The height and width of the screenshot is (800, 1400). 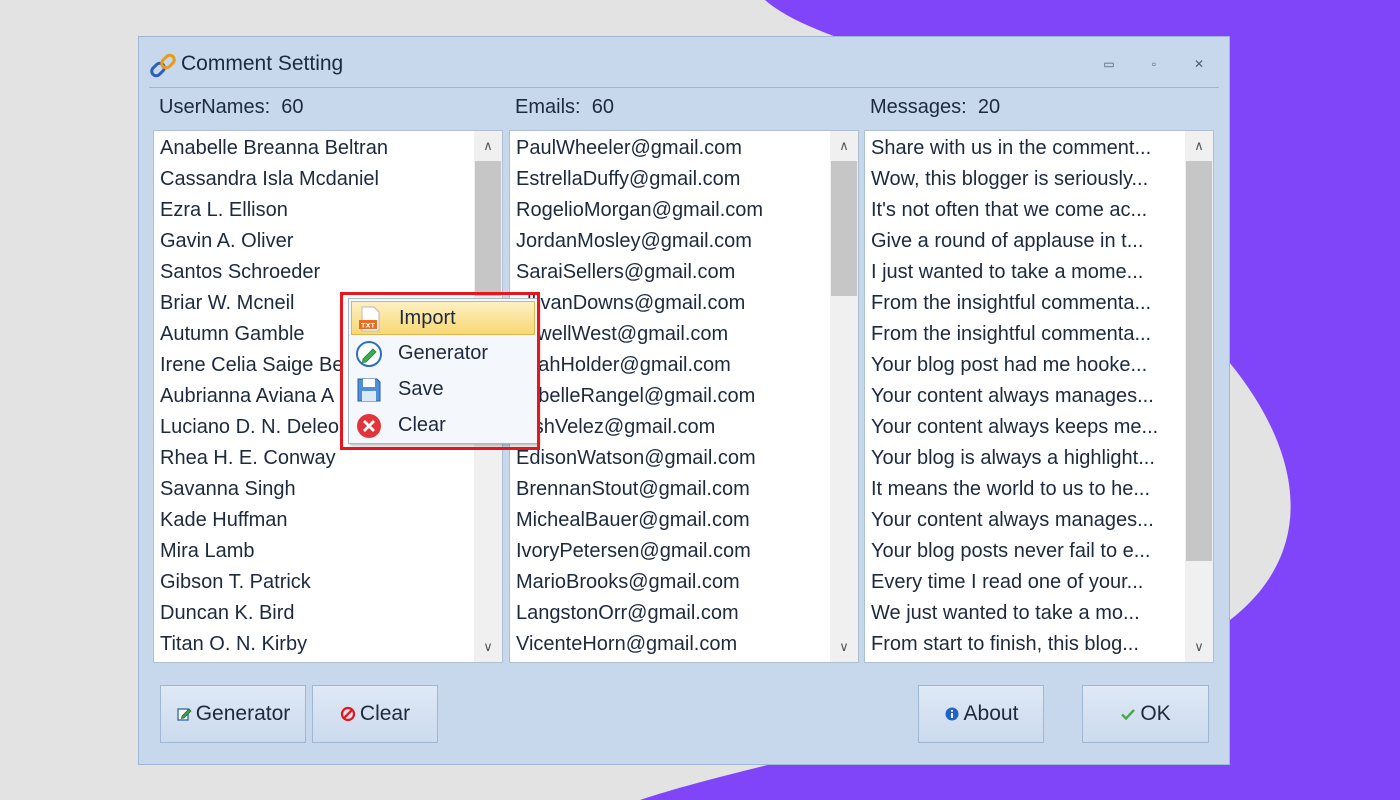 I want to click on messages-label: Messages:, so click(x=918, y=107).